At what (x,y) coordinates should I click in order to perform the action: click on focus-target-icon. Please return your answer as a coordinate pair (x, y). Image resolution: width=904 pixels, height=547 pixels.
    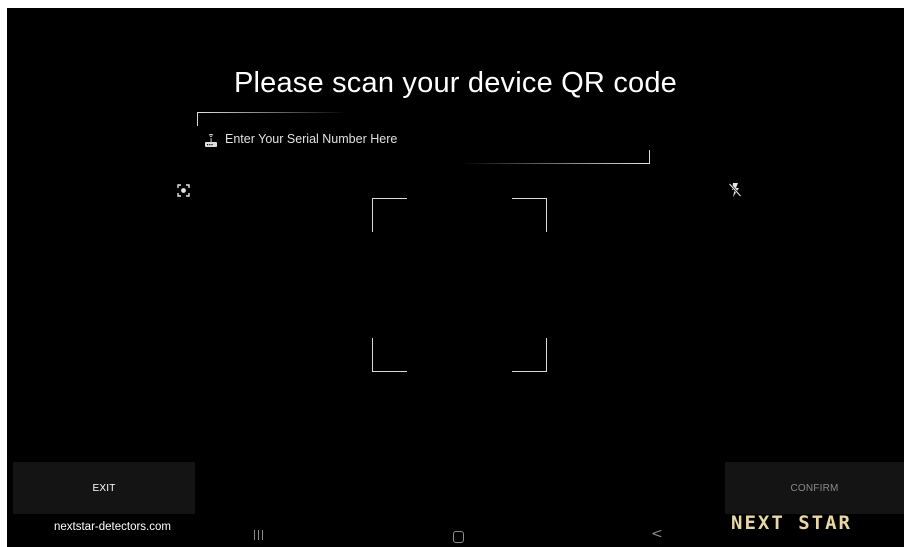
    Looking at the image, I should click on (183, 190).